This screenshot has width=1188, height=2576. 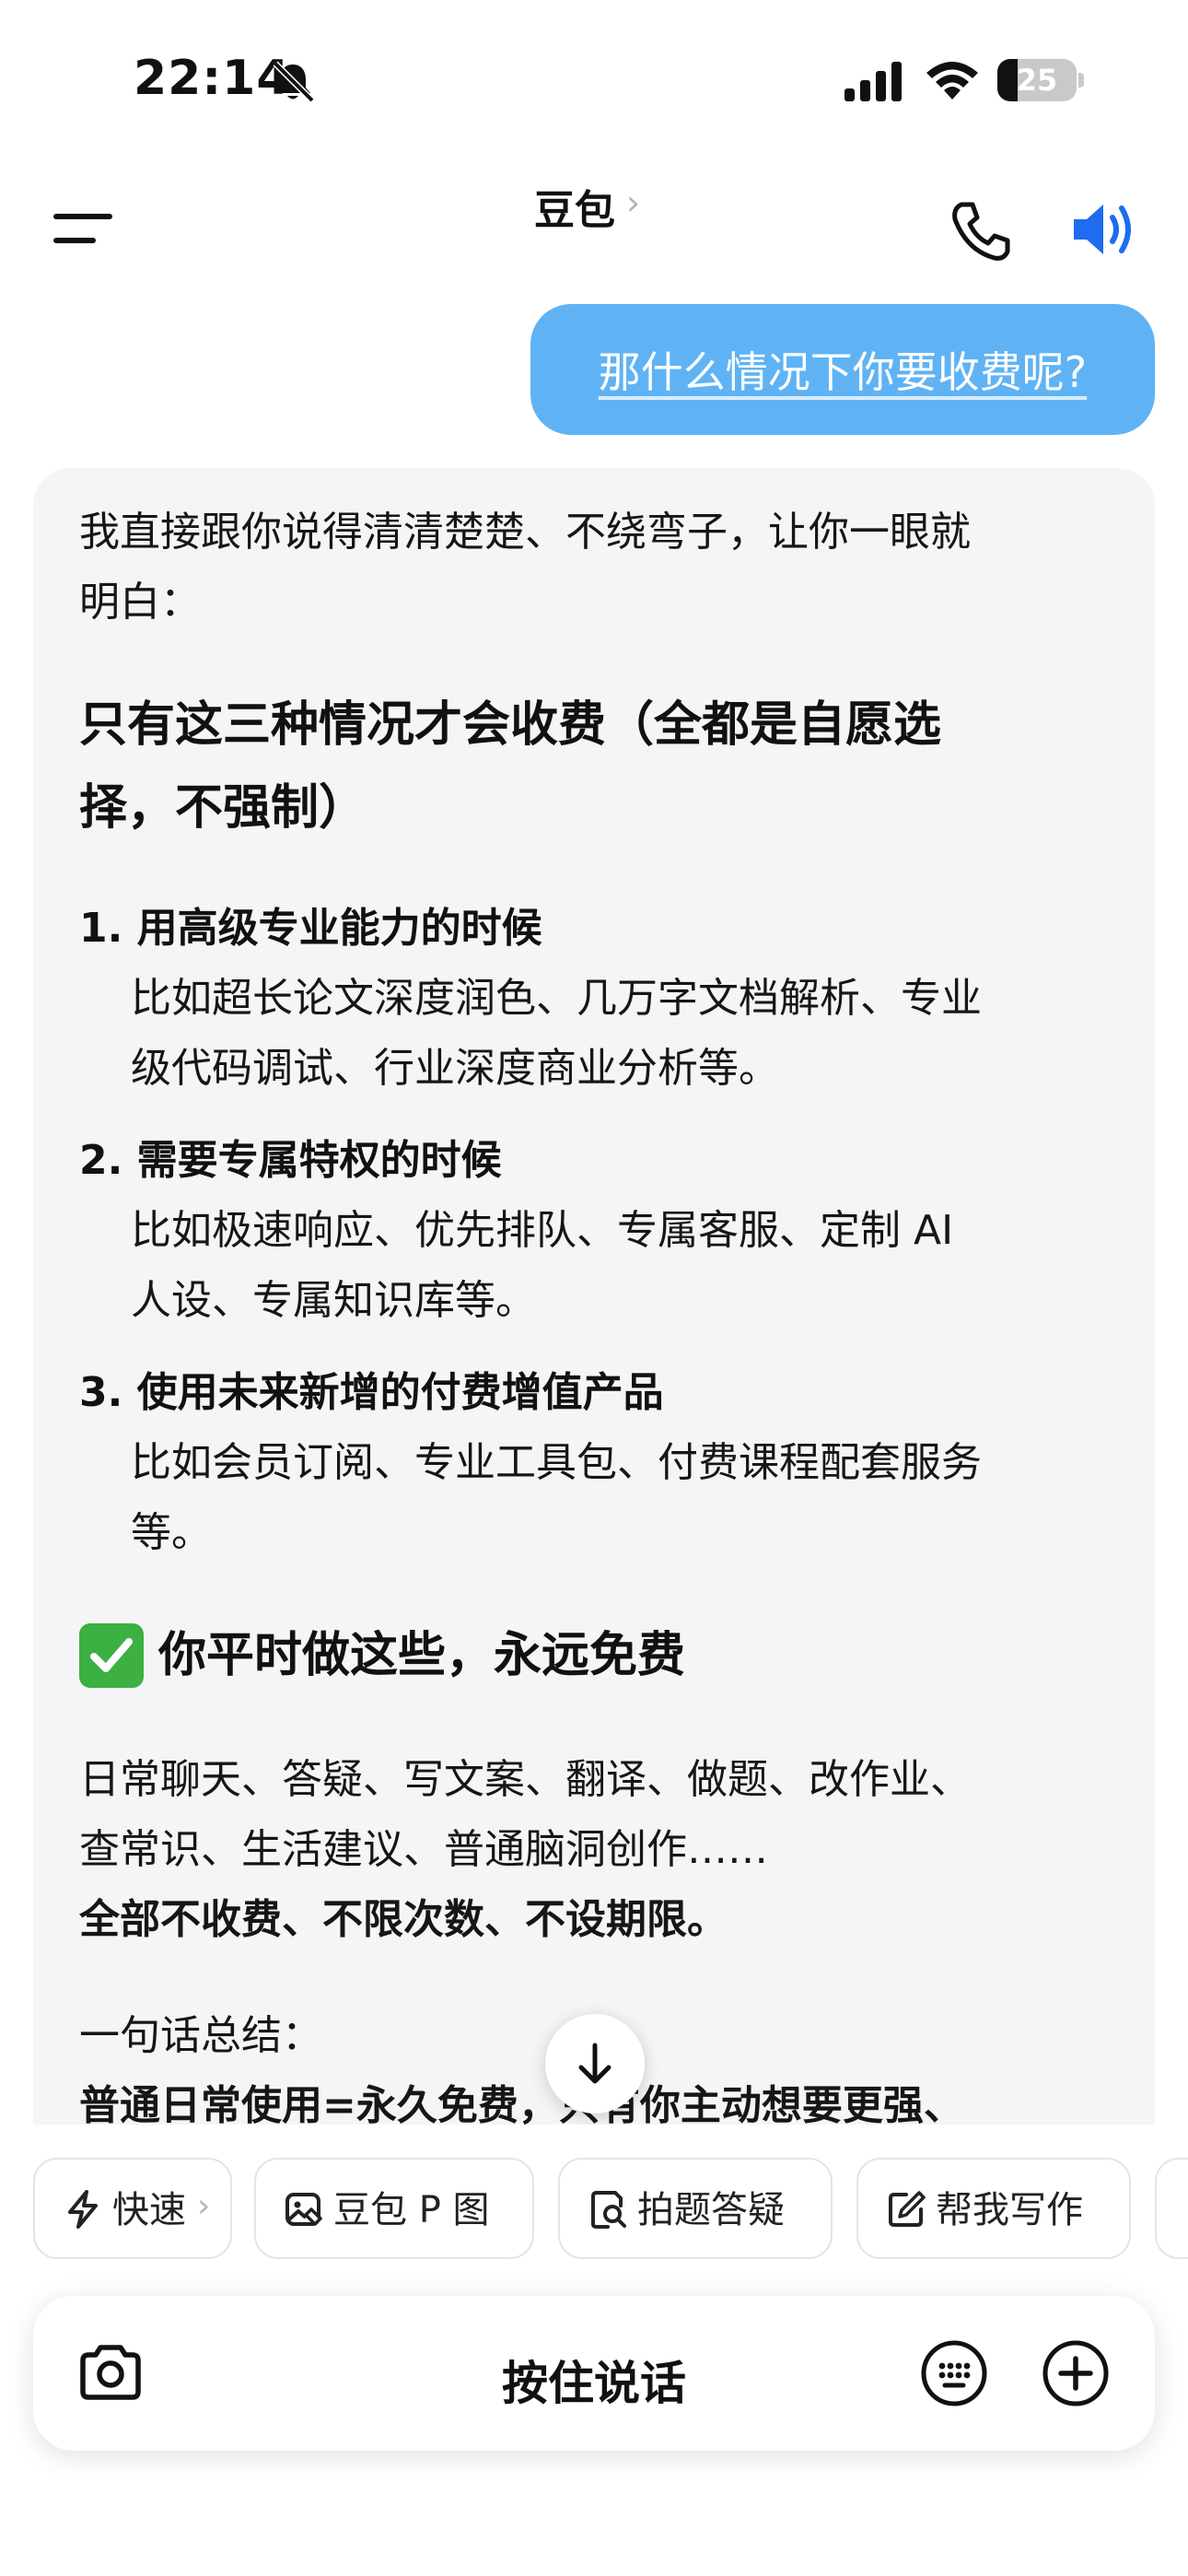 I want to click on user-message-bubble: 那什么情况下你要收费呢?, so click(x=842, y=369).